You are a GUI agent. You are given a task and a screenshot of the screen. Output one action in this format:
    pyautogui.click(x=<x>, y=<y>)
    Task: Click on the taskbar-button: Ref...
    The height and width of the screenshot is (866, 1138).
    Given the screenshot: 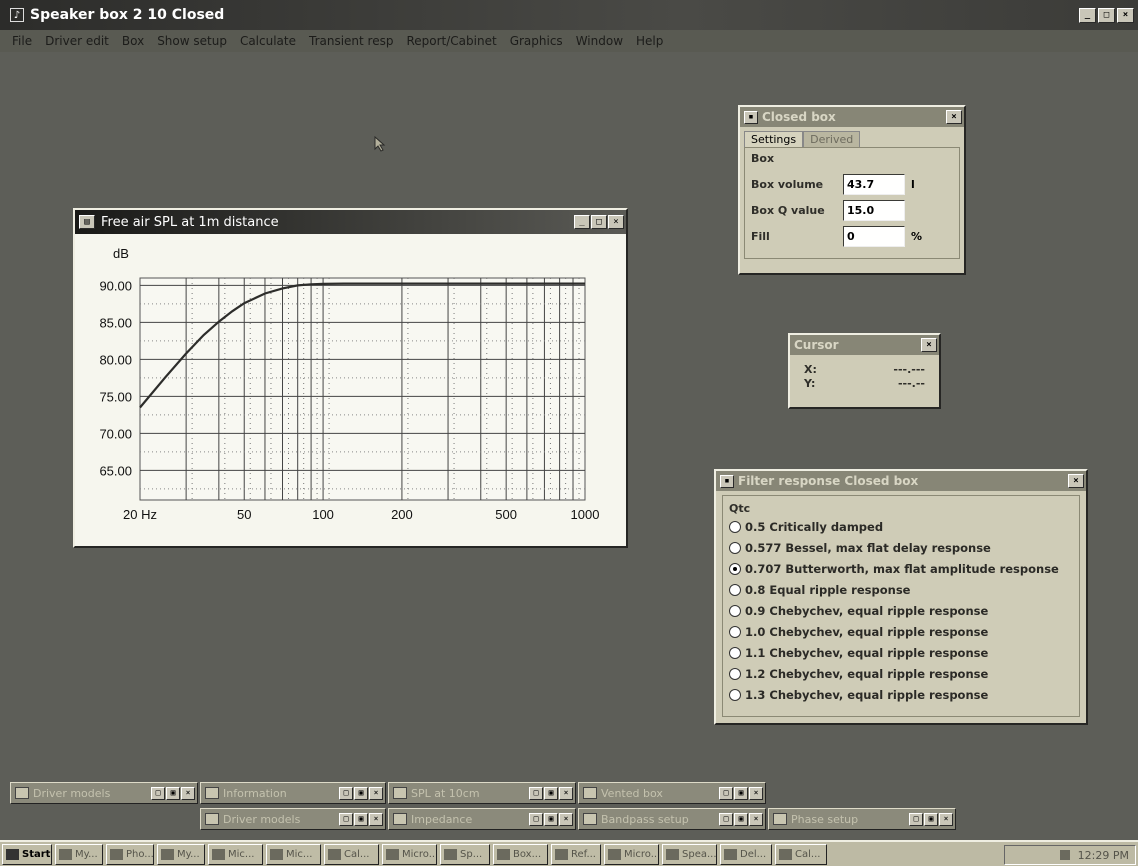 What is the action you would take?
    pyautogui.click(x=576, y=854)
    